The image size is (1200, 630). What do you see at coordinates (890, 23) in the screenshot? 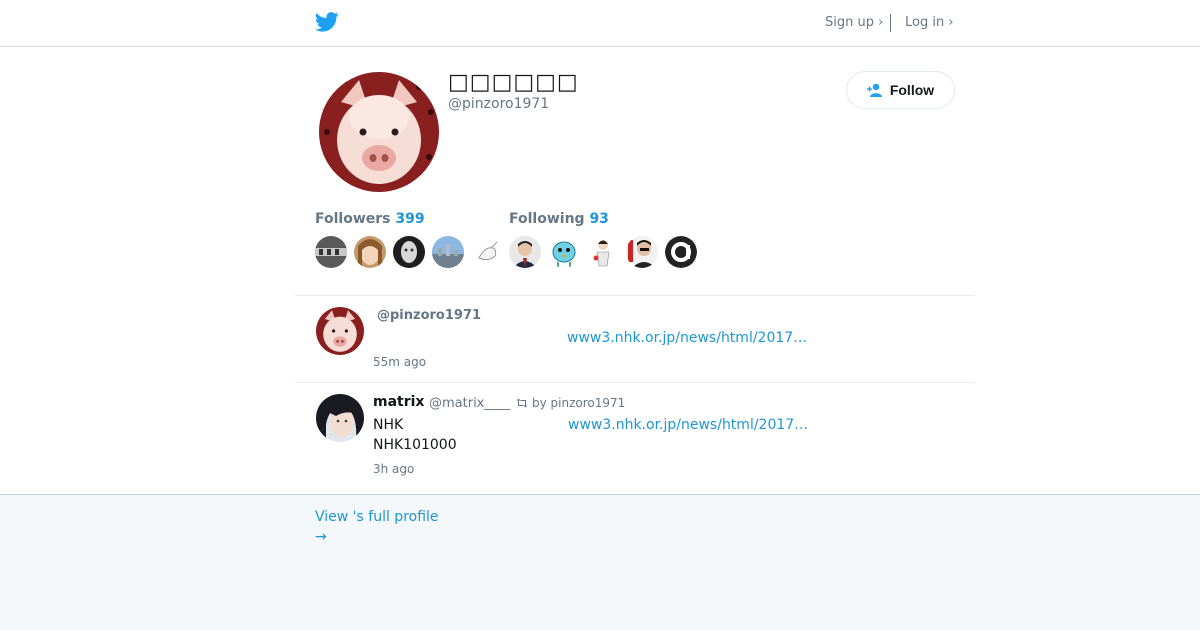
I see `nav-divider` at bounding box center [890, 23].